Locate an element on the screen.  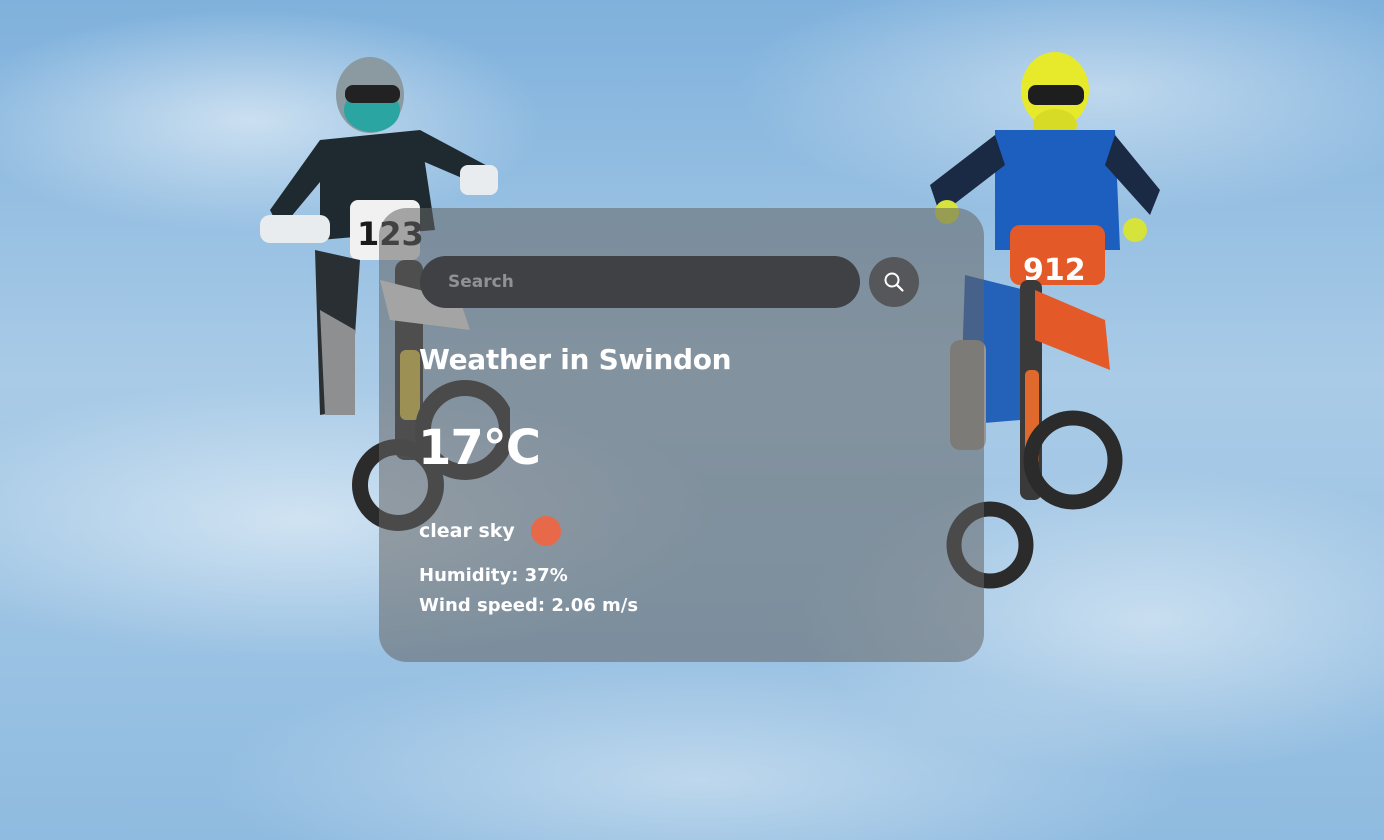
search-button is located at coordinates (894, 282).